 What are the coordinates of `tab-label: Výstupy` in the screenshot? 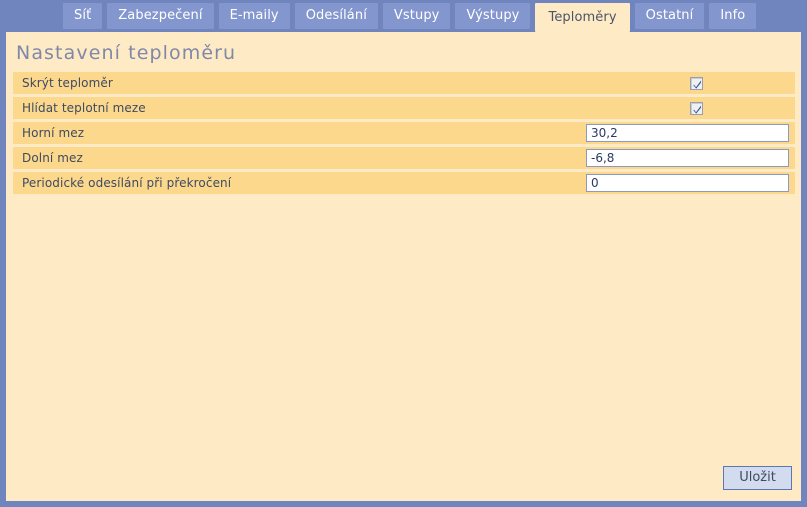 It's located at (493, 15).